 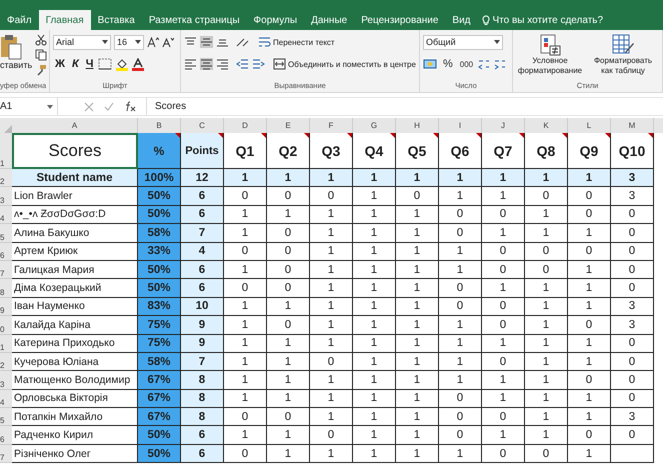 What do you see at coordinates (19, 20) in the screenshot?
I see `ribbon-tab: Файл` at bounding box center [19, 20].